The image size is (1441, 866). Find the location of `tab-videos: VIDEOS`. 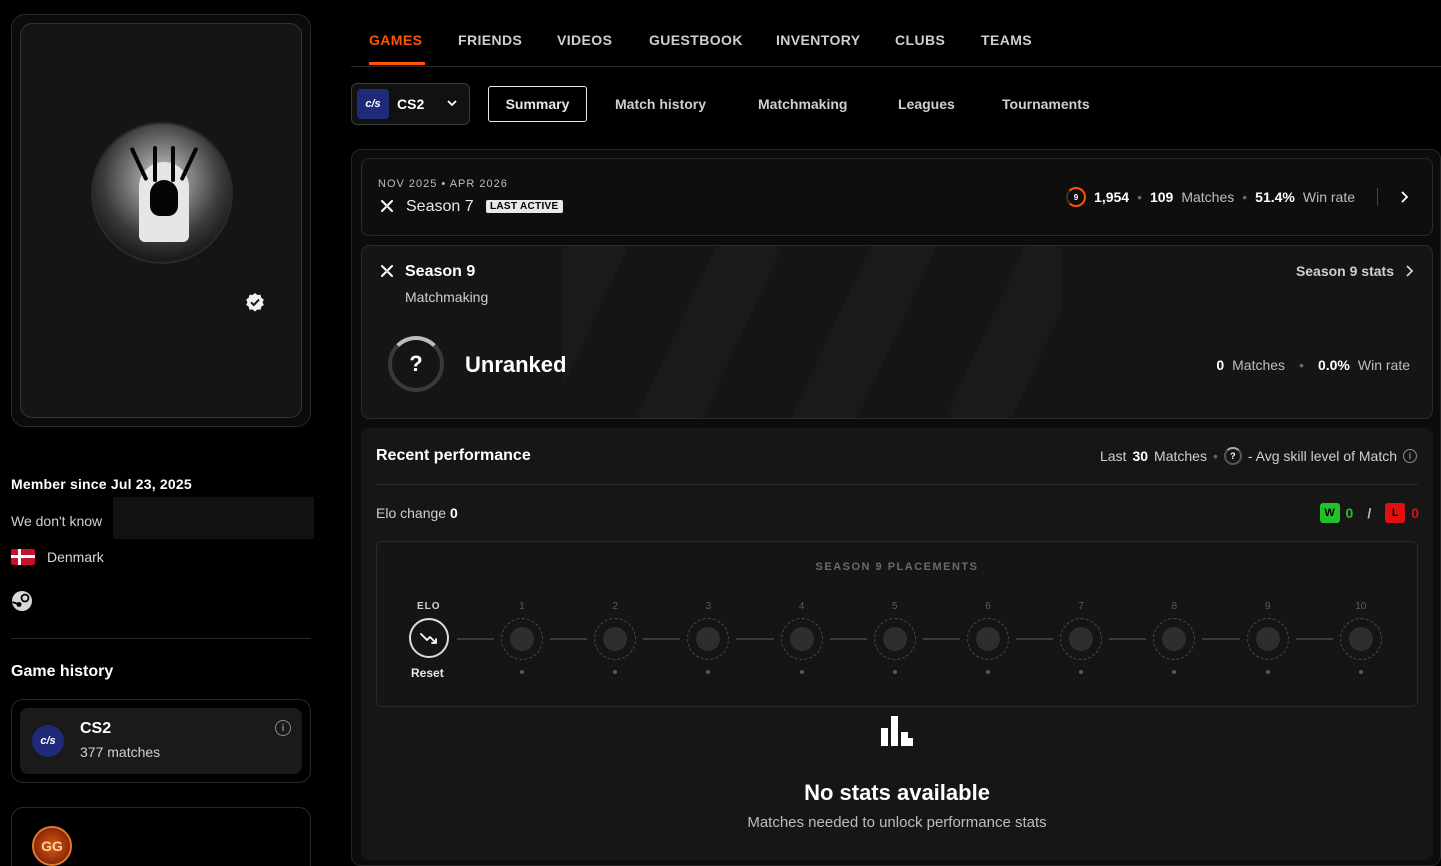

tab-videos: VIDEOS is located at coordinates (584, 40).